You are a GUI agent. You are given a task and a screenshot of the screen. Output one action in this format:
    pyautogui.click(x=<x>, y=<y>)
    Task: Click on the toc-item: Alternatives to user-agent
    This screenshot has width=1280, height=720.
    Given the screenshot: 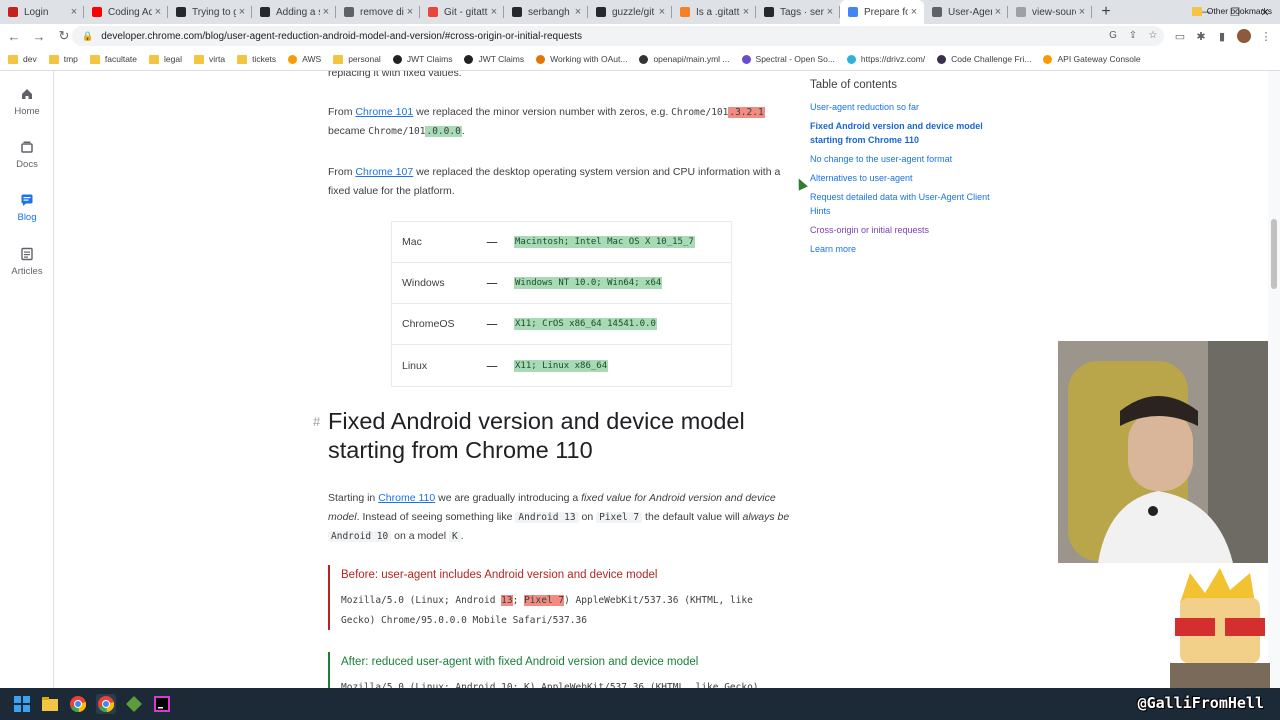 What is the action you would take?
    pyautogui.click(x=900, y=178)
    